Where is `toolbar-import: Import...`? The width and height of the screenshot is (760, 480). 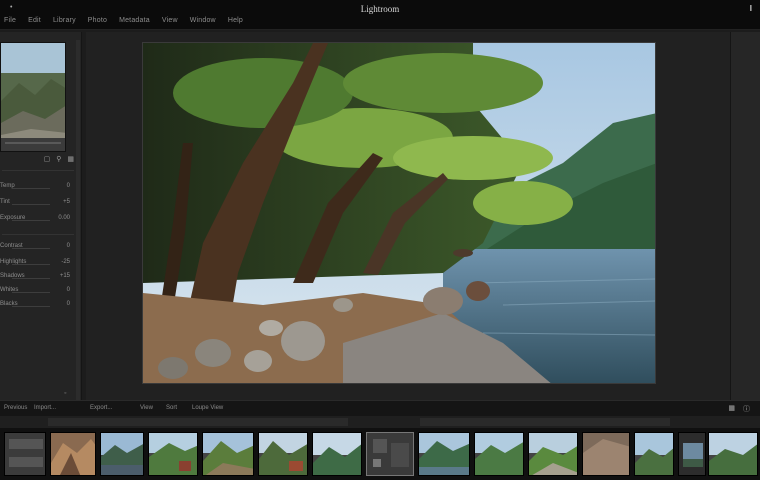
toolbar-import: Import... is located at coordinates (45, 408).